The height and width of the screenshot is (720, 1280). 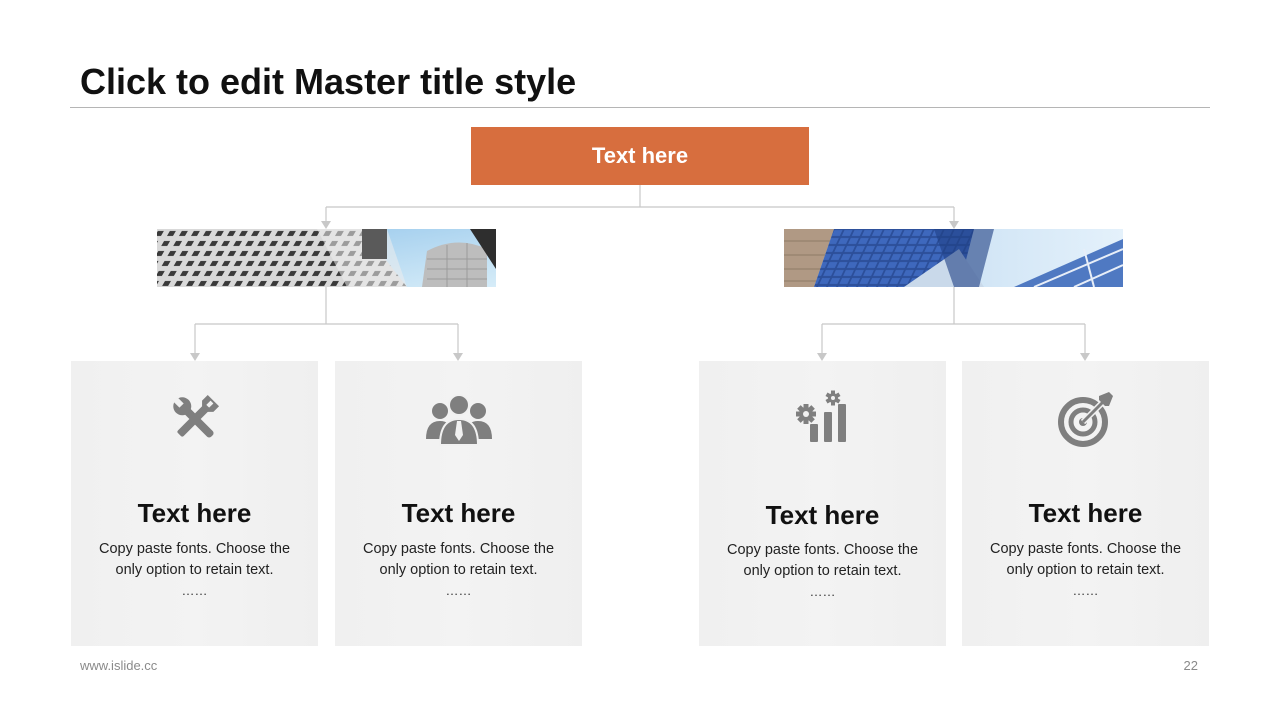 I want to click on footer-url: www.islide.cc, so click(x=118, y=665).